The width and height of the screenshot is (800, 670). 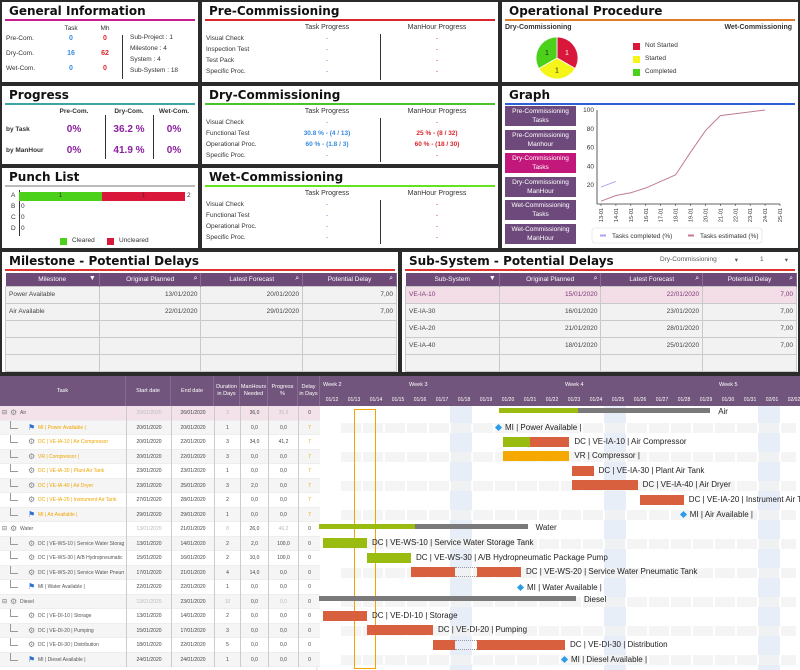 What do you see at coordinates (32, 572) in the screenshot?
I see `gear-icon: ⚙` at bounding box center [32, 572].